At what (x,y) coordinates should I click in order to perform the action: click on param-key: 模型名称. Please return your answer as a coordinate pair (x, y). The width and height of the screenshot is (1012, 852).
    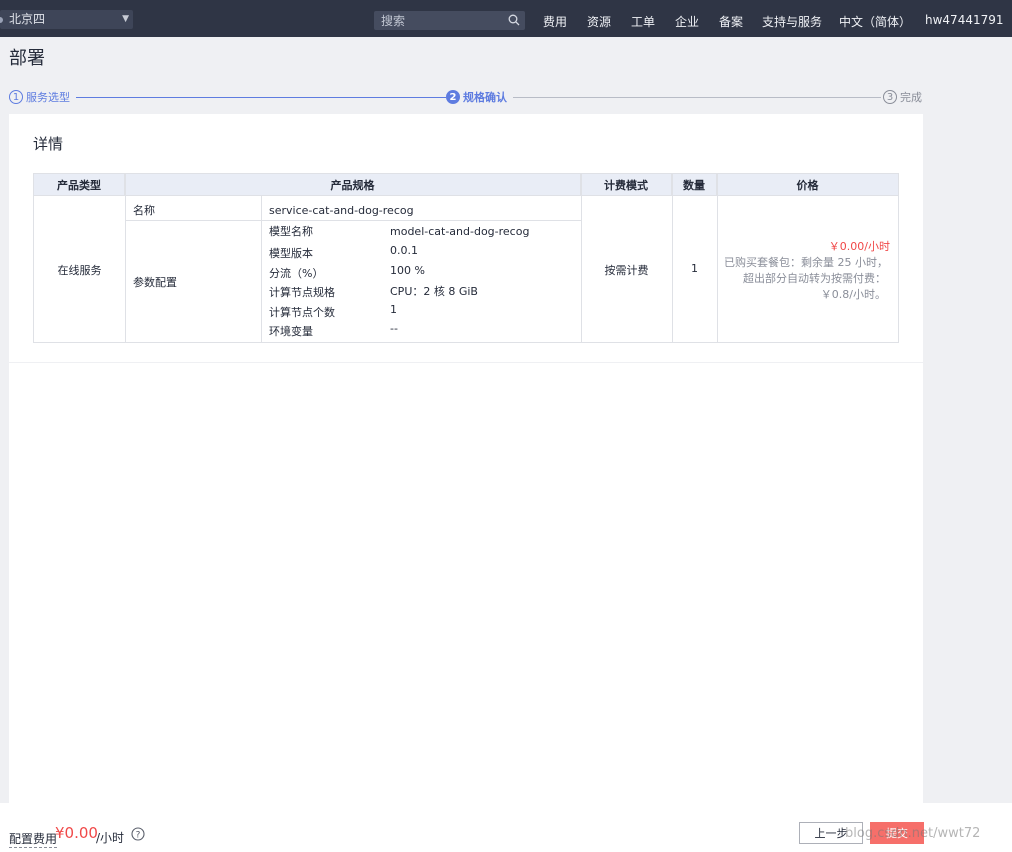
    Looking at the image, I should click on (291, 231).